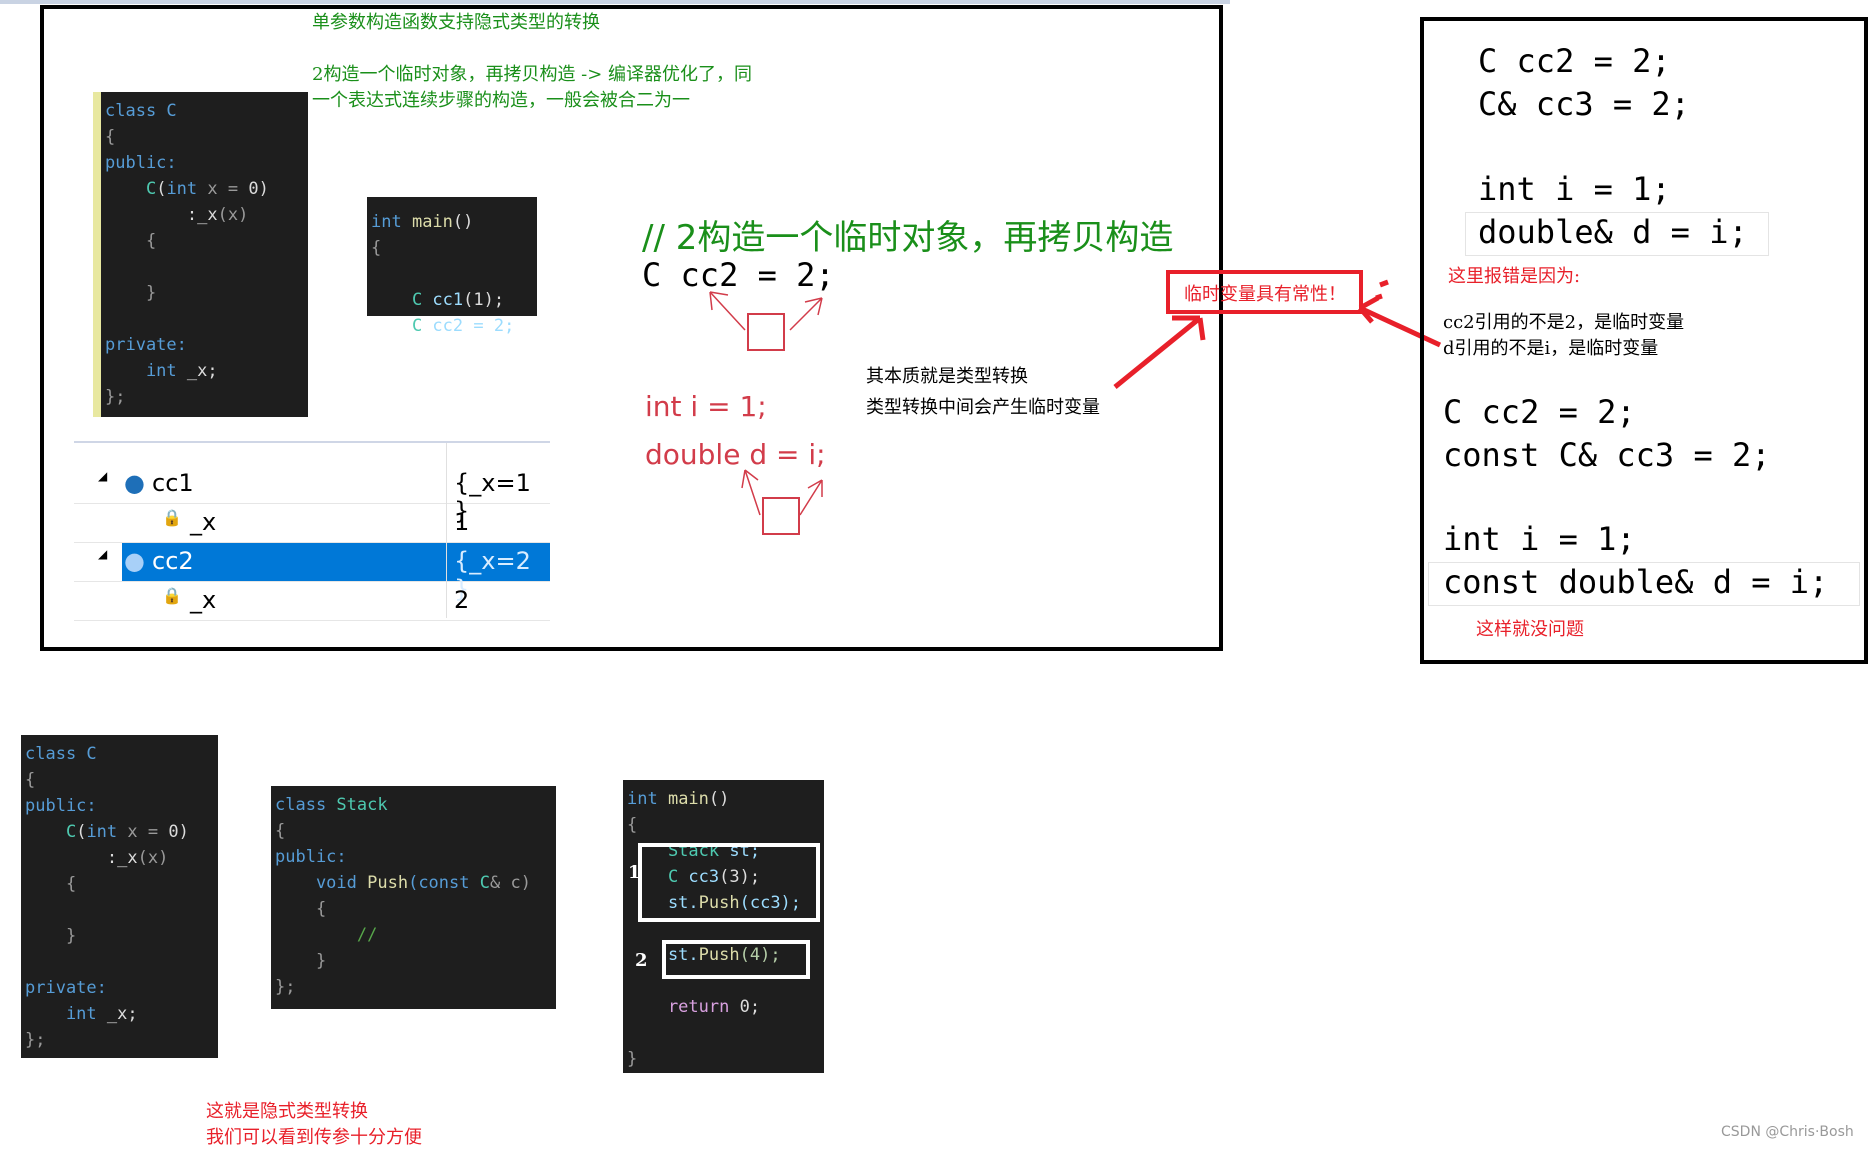  What do you see at coordinates (287, 1111) in the screenshot?
I see `bottom-note-1: 这就是隐式类型转换` at bounding box center [287, 1111].